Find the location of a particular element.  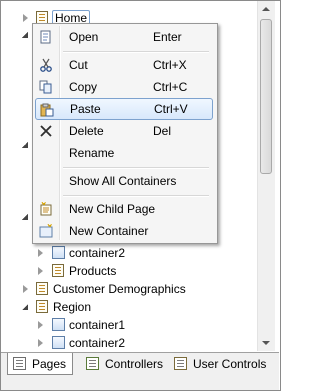

tab-pages: Pages is located at coordinates (40, 364).